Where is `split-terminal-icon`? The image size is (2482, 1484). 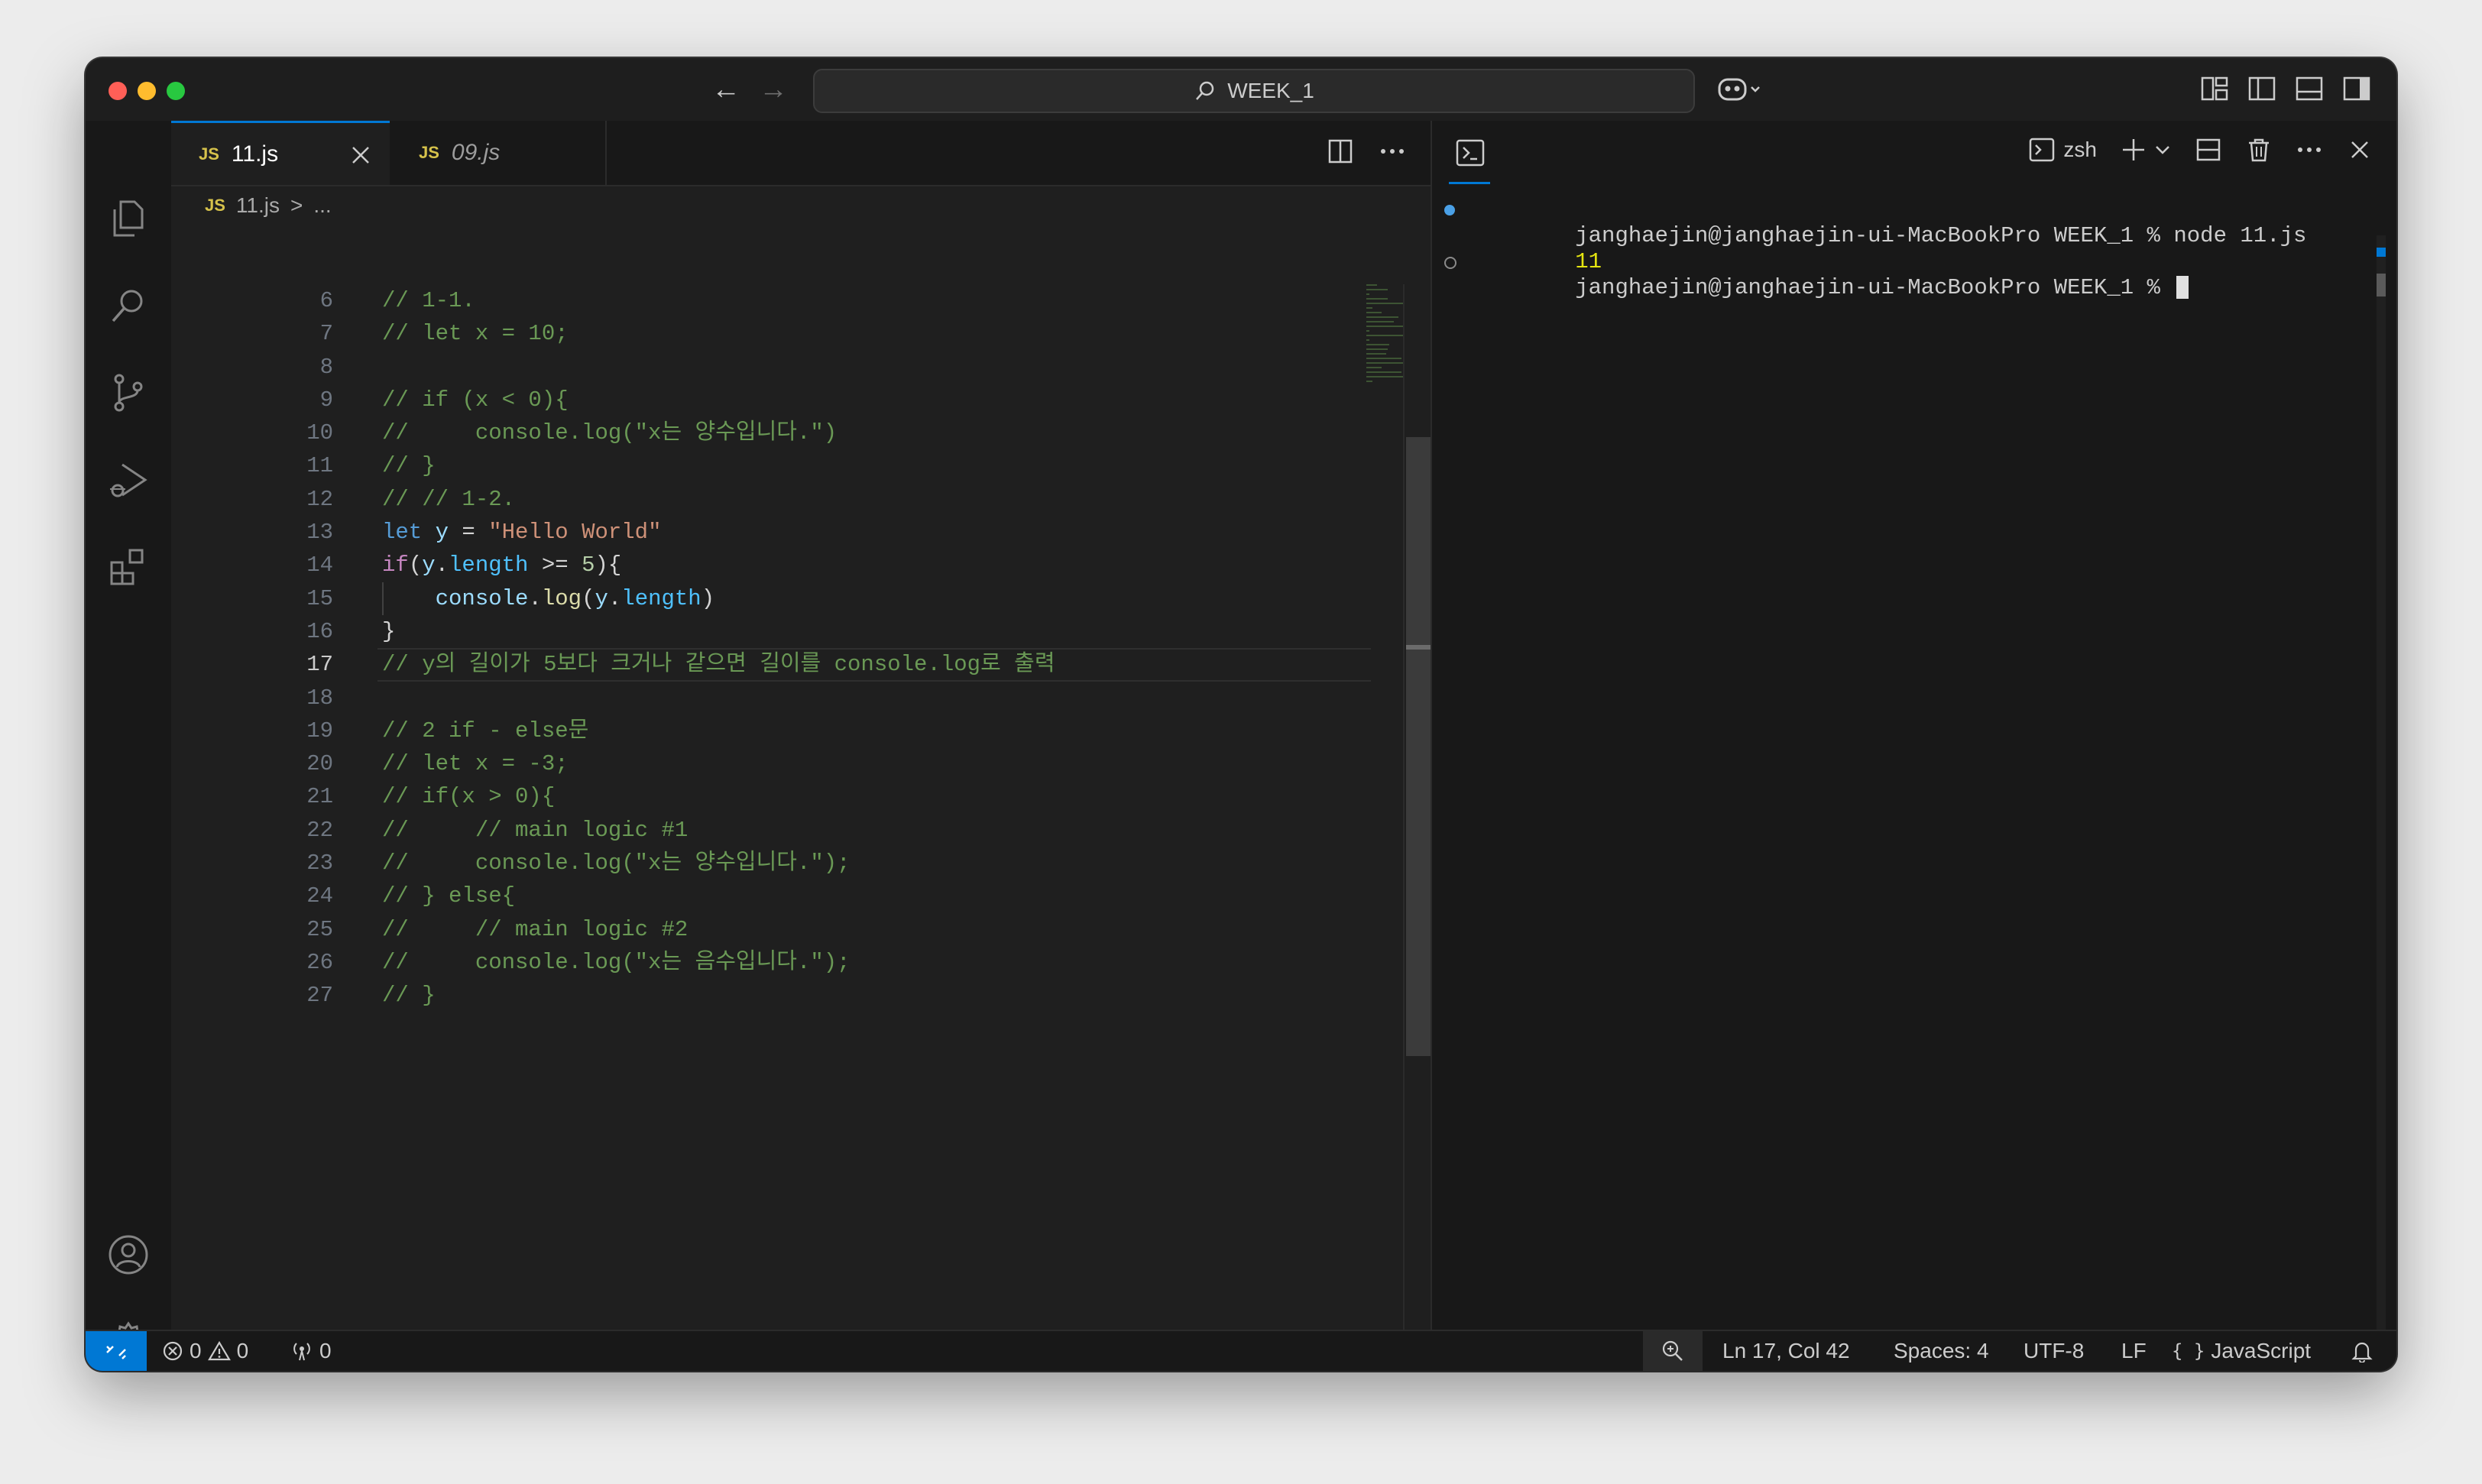
split-terminal-icon is located at coordinates (2208, 150).